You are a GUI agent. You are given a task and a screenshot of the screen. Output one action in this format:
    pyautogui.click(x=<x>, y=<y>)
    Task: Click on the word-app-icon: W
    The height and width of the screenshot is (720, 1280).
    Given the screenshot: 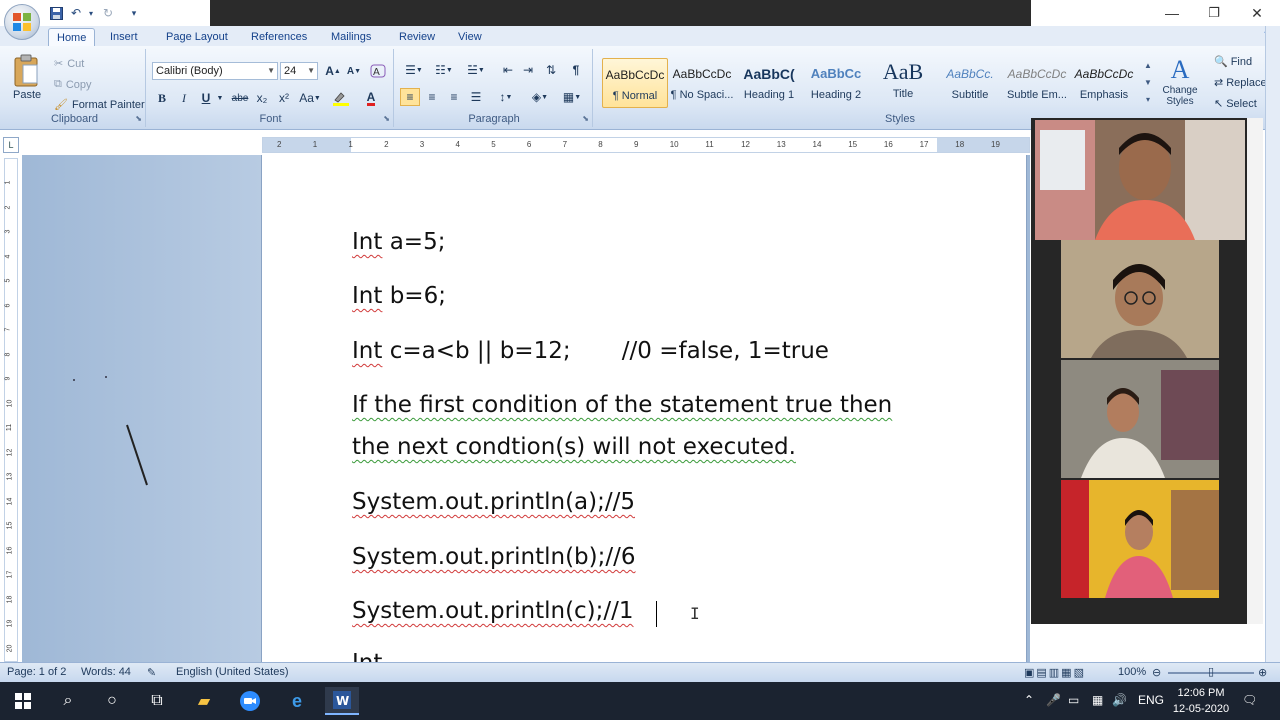 What is the action you would take?
    pyautogui.click(x=342, y=701)
    